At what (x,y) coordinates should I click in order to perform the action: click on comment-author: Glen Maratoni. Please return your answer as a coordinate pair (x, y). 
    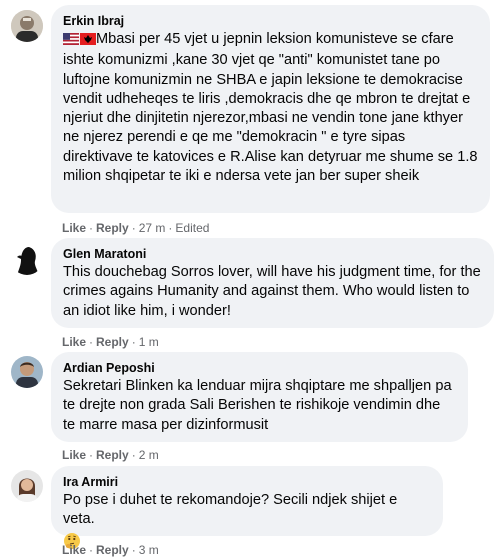
    Looking at the image, I should click on (272, 254).